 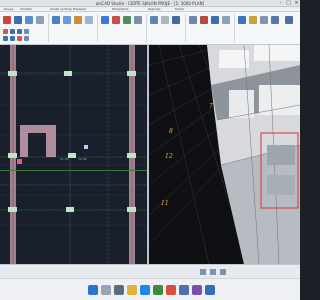 What do you see at coordinates (176, 20) in the screenshot?
I see `layer-icon` at bounding box center [176, 20].